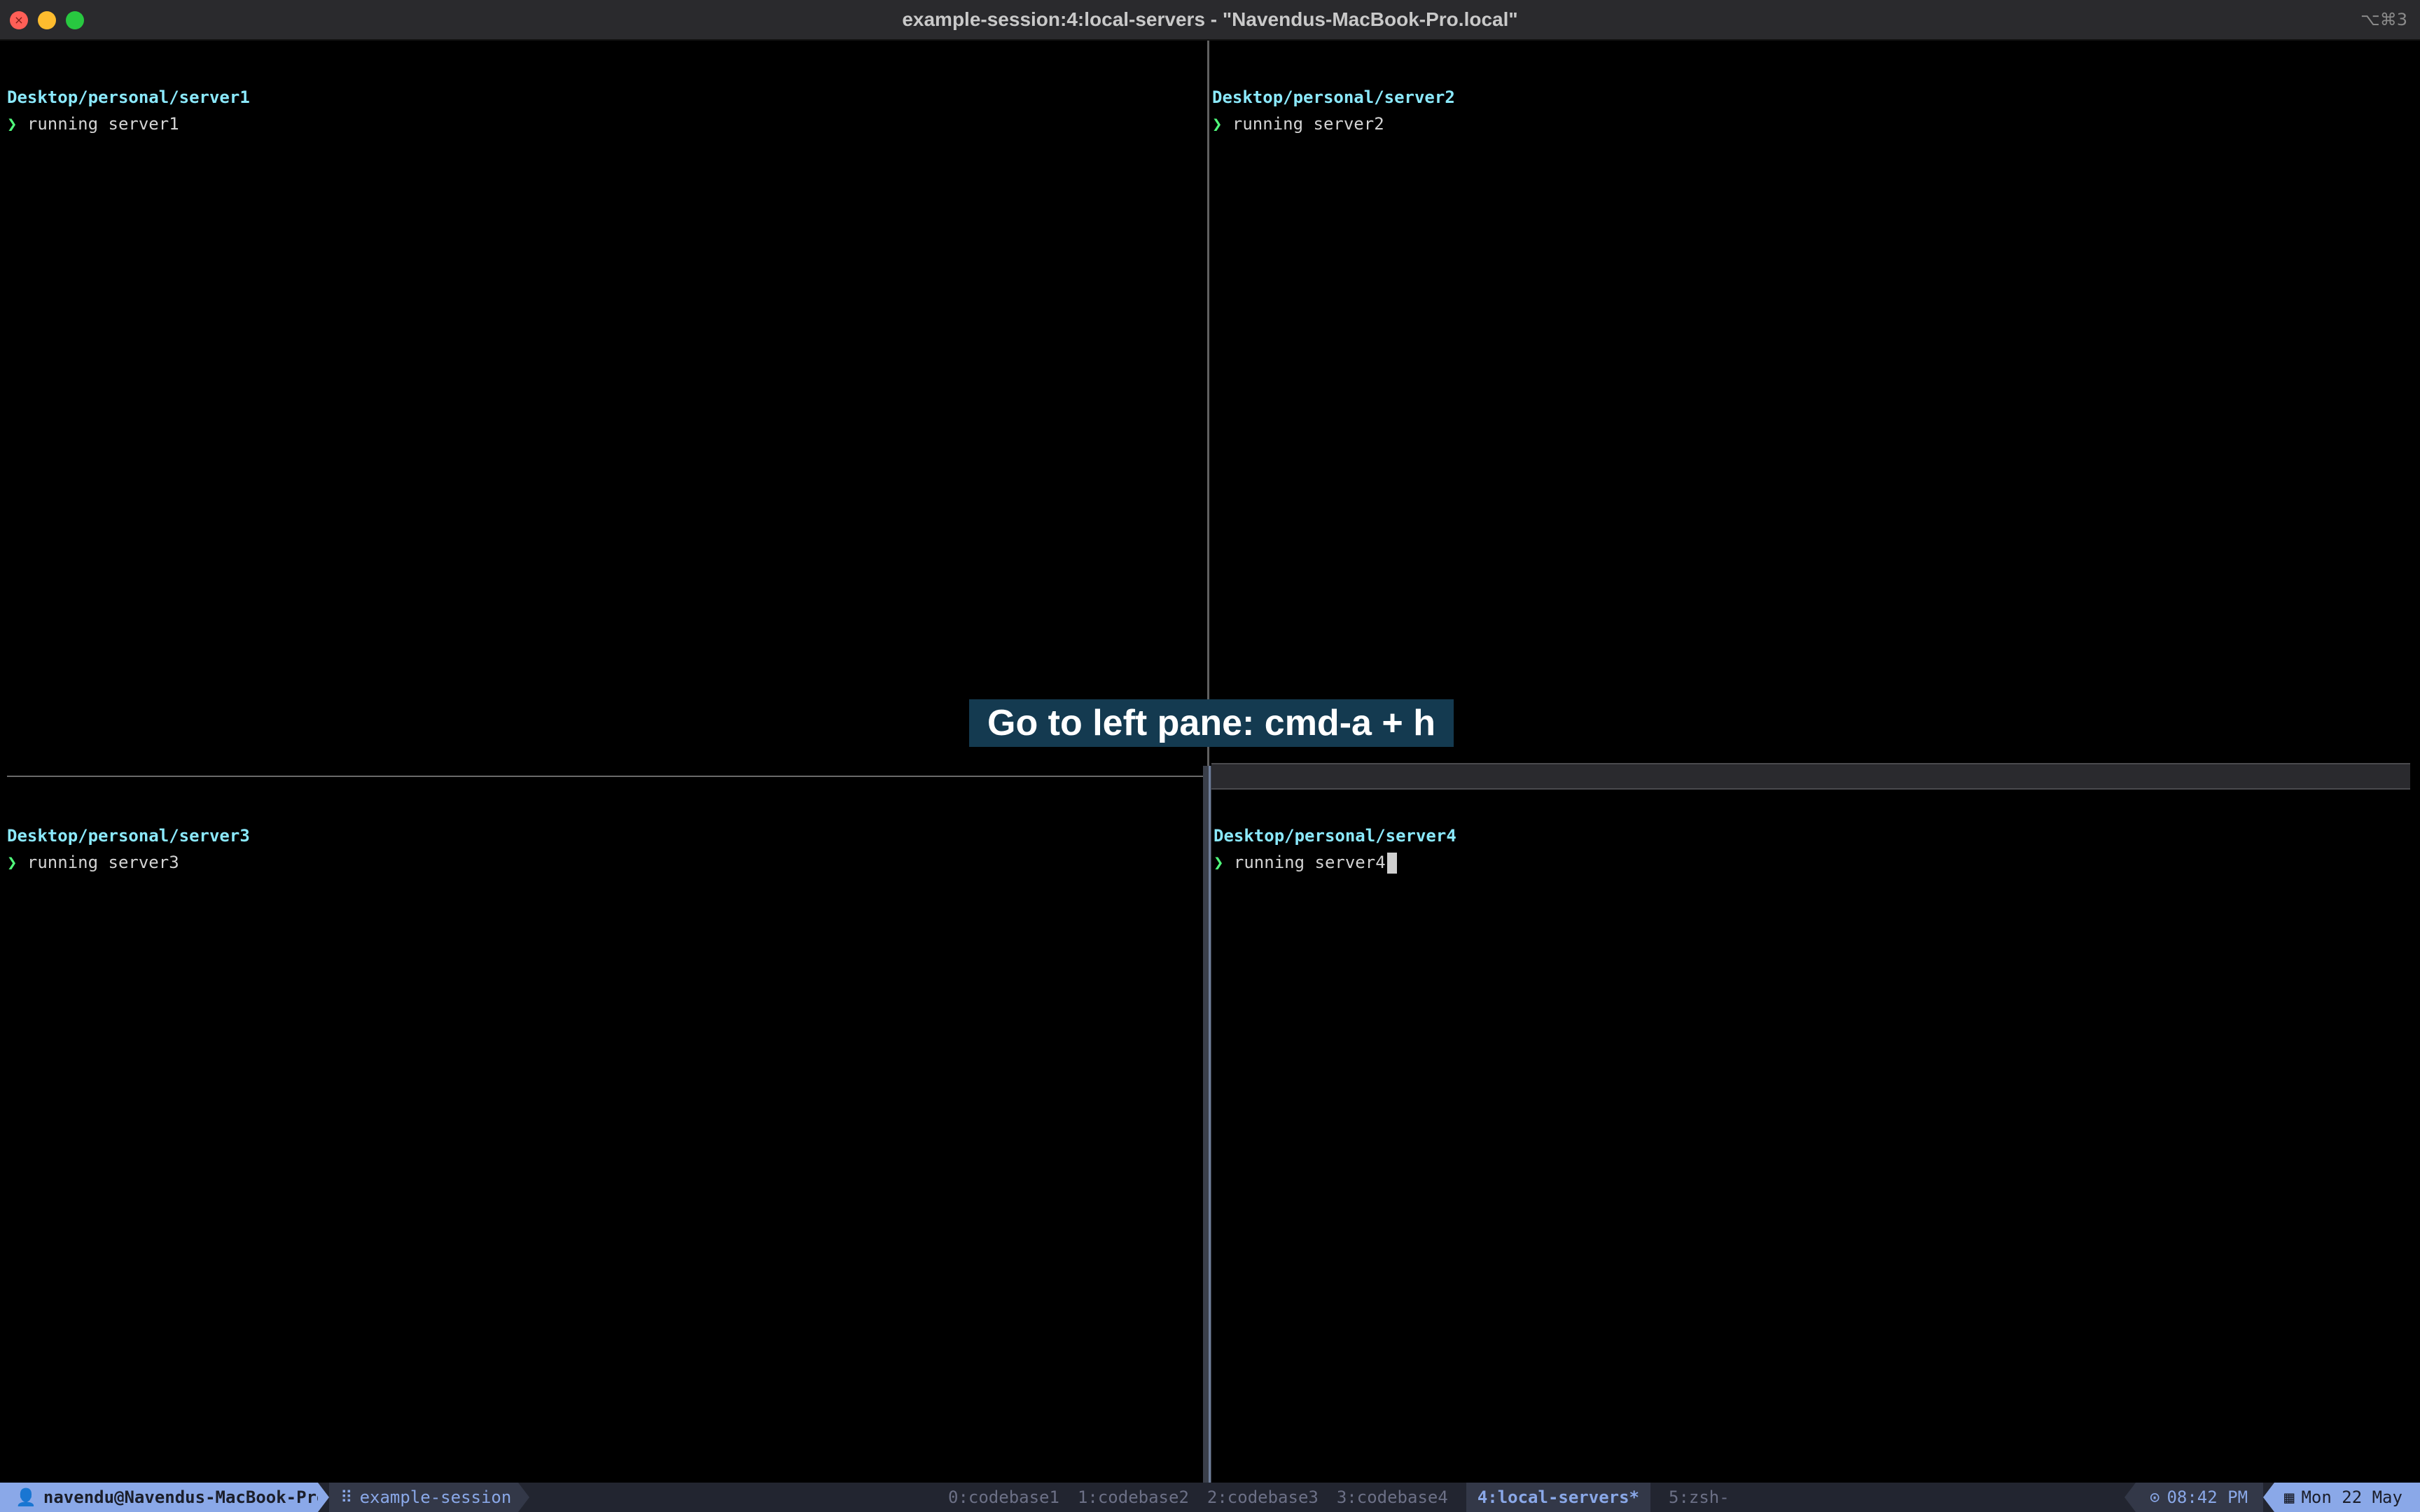 The width and height of the screenshot is (2420, 1512). What do you see at coordinates (2383, 19) in the screenshot?
I see `window-shortcut: ⌥⌘3` at bounding box center [2383, 19].